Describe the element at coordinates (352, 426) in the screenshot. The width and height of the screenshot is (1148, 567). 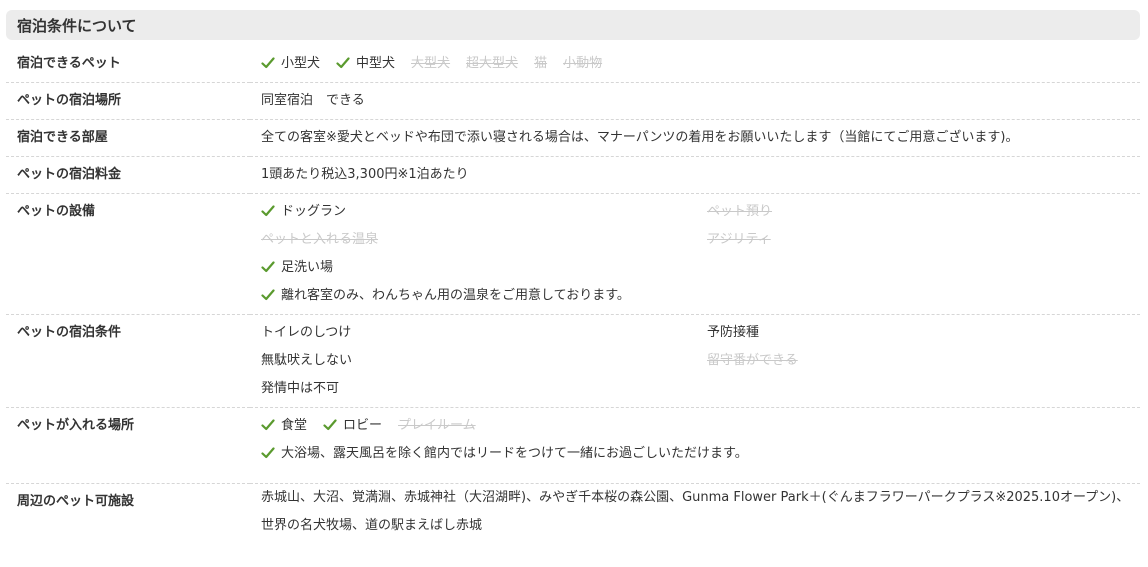
I see `area-lobby: ロビー` at that location.